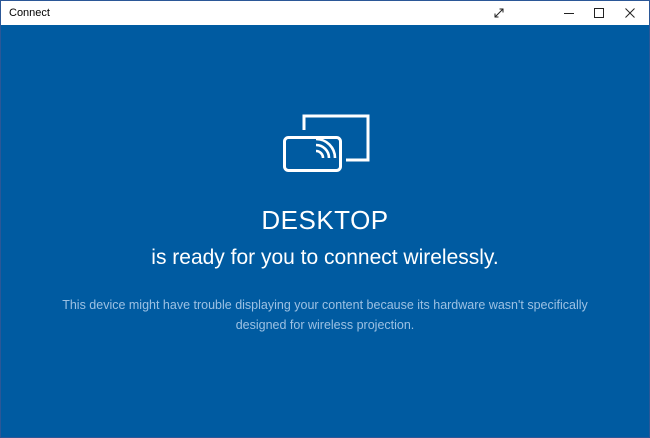 The height and width of the screenshot is (438, 650). Describe the element at coordinates (325, 257) in the screenshot. I see `ready-message: is ready for you to connect wirelessly.` at that location.